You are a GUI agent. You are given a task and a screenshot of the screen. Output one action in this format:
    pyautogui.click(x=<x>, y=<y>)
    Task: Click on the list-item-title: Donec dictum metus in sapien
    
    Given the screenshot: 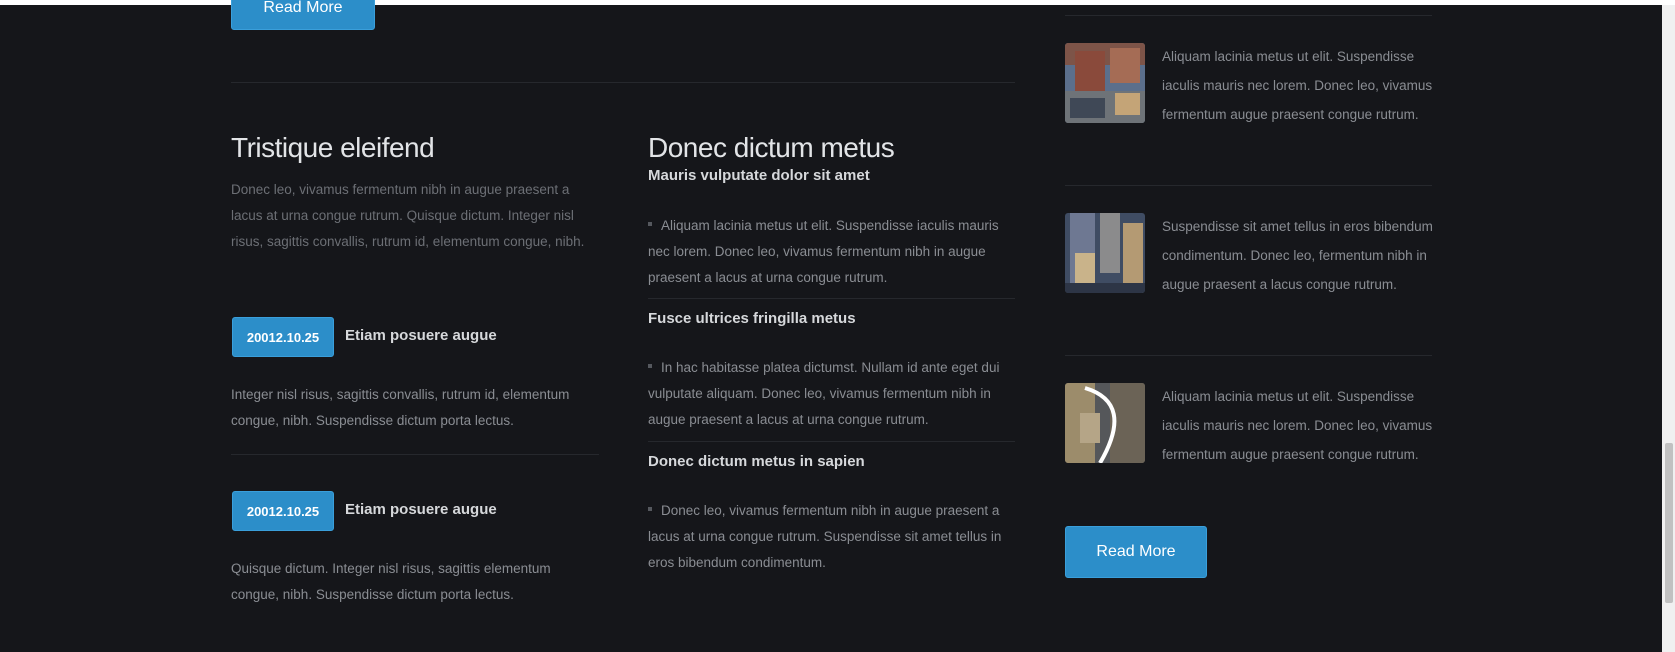 What is the action you would take?
    pyautogui.click(x=756, y=461)
    